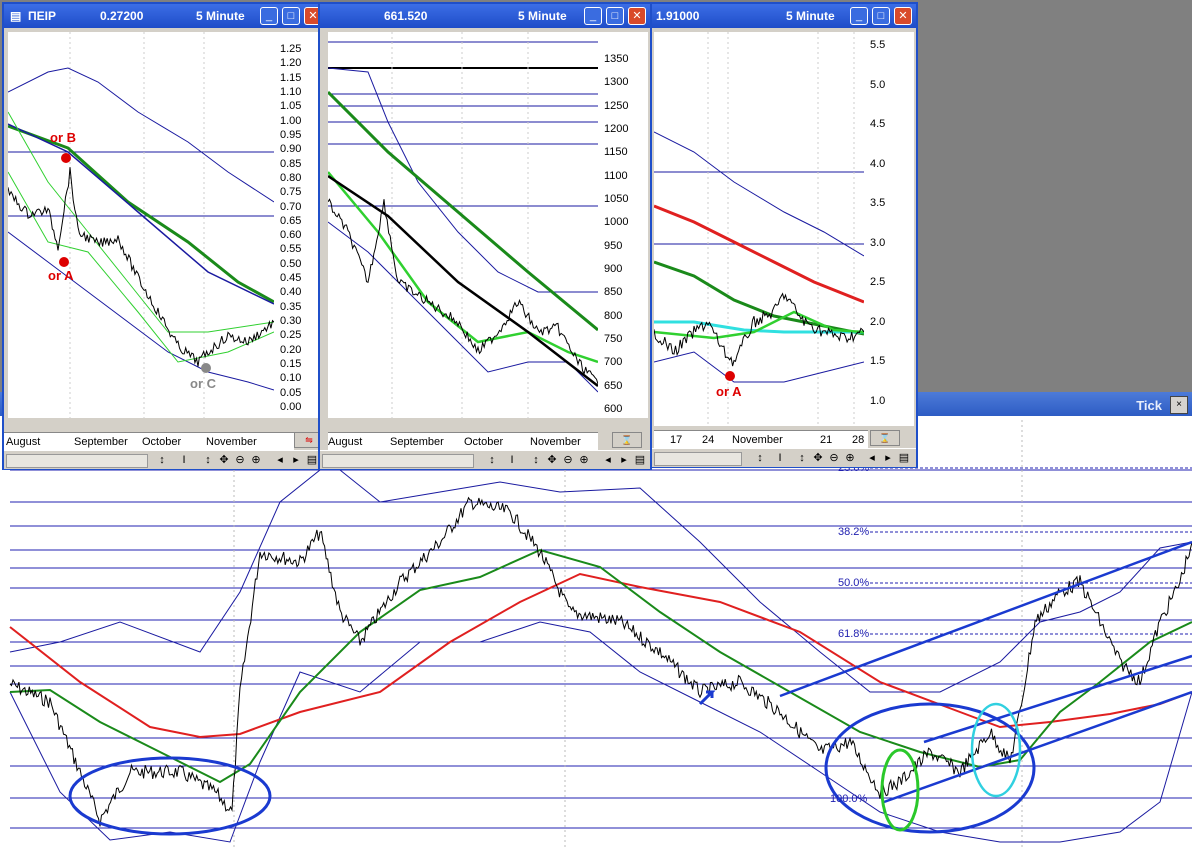  Describe the element at coordinates (759, 254) in the screenshot. I see `sma-red-line` at that location.